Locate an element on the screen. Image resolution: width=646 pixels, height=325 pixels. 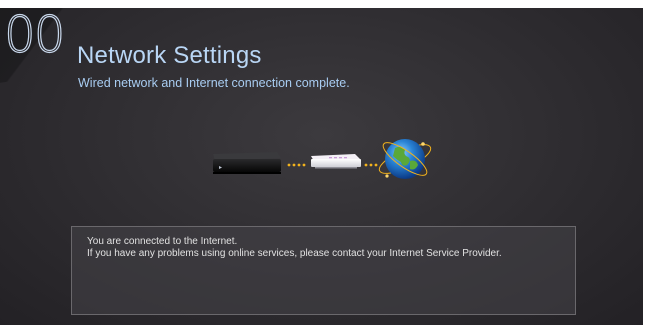
step-number: 00 is located at coordinates (34, 36).